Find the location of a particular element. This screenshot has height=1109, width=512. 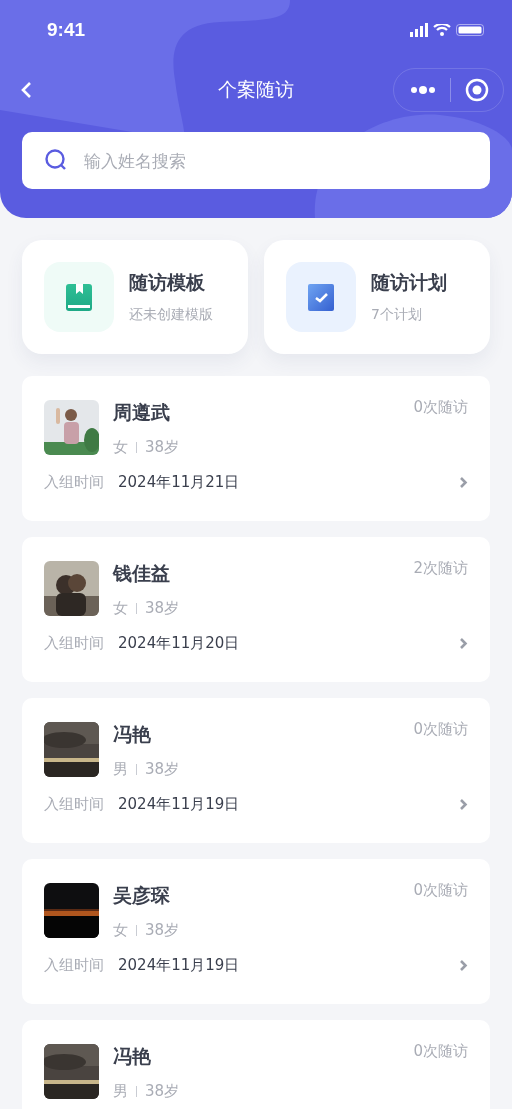

signal-icon is located at coordinates (419, 30).